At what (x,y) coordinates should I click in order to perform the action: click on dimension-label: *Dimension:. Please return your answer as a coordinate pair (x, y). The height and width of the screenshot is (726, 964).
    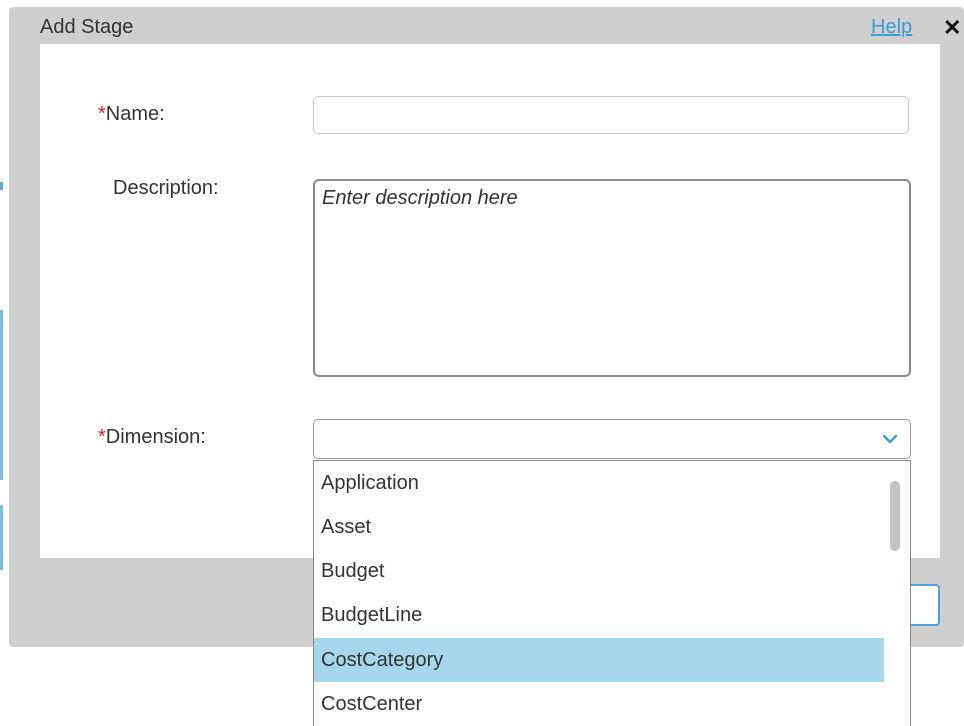
    Looking at the image, I should click on (152, 437).